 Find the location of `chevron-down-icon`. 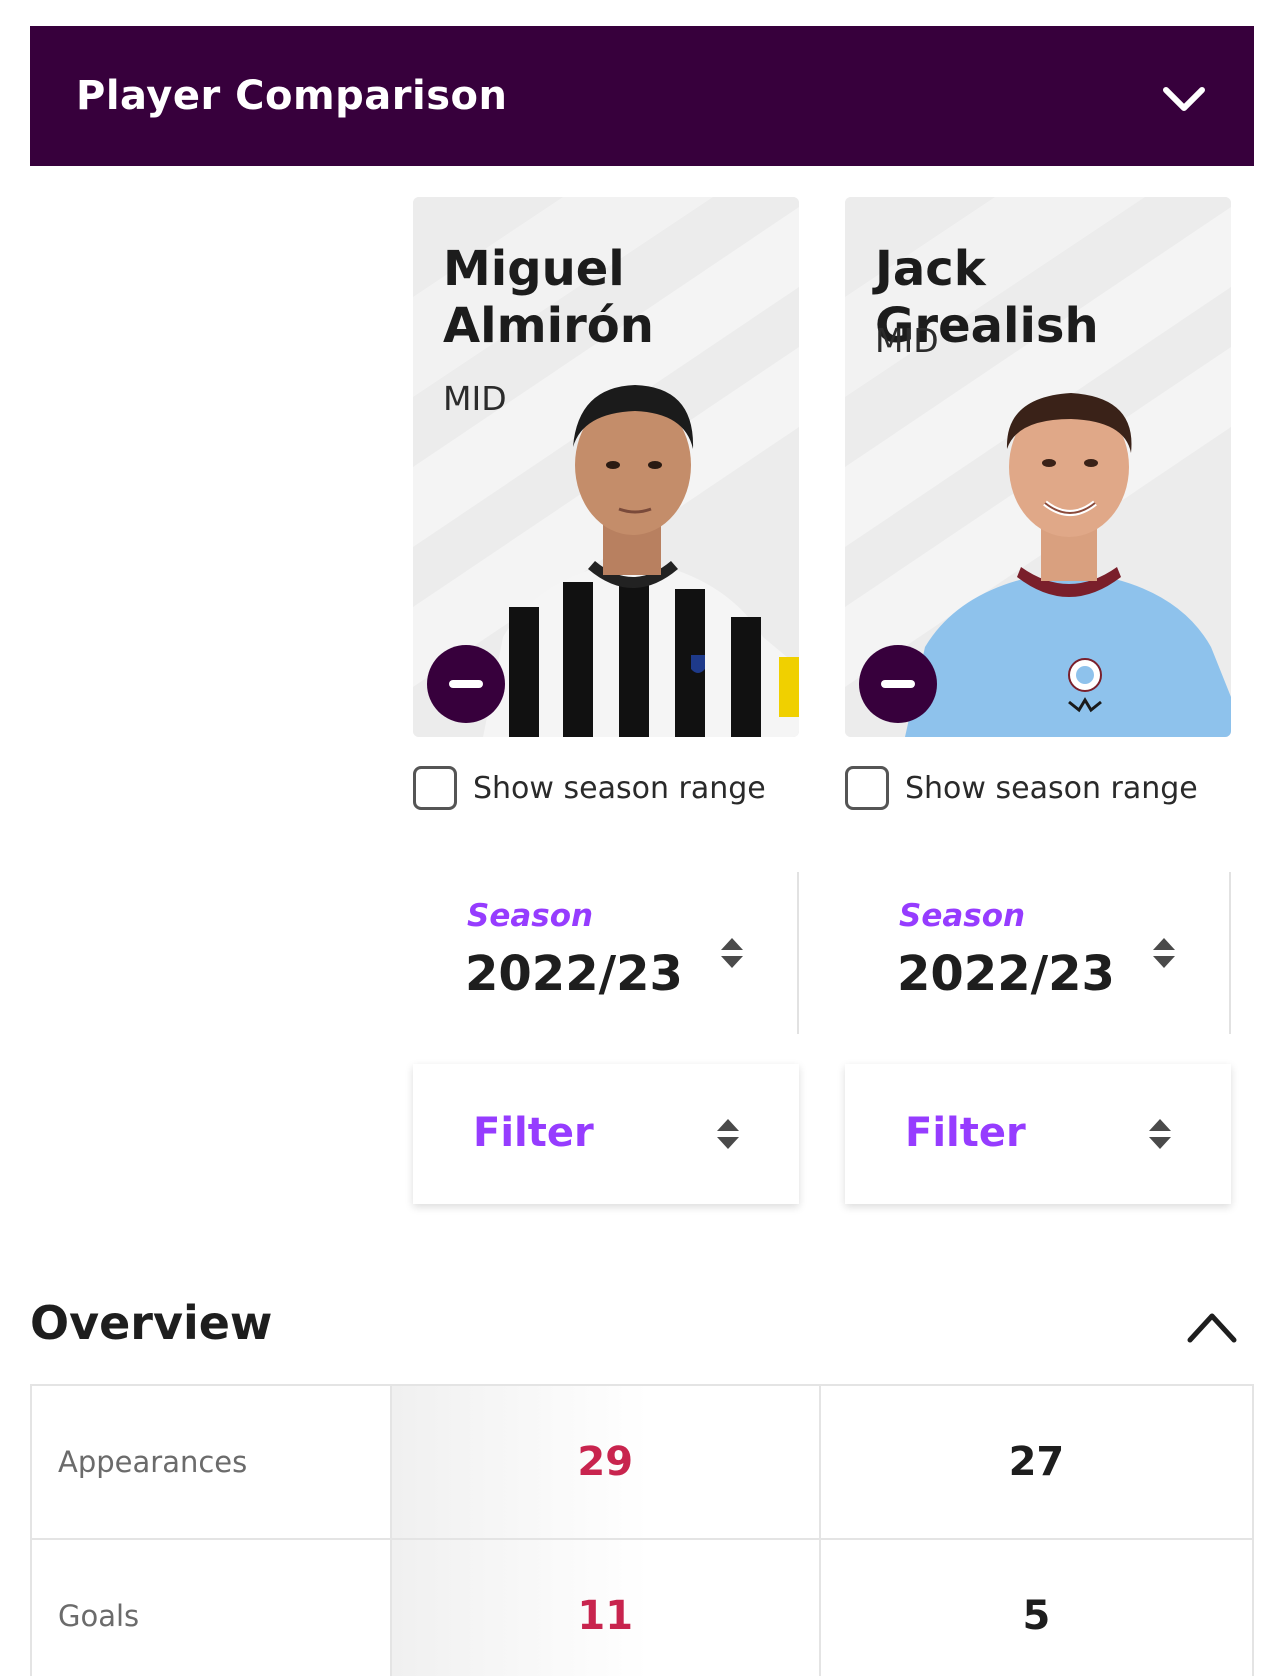

chevron-down-icon is located at coordinates (1184, 98).